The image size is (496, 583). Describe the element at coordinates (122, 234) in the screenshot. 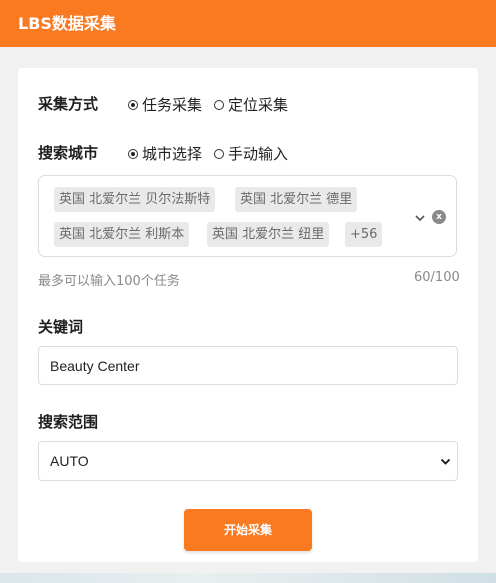

I see `city-tag: 英国 北爱尔兰 利斯本` at that location.